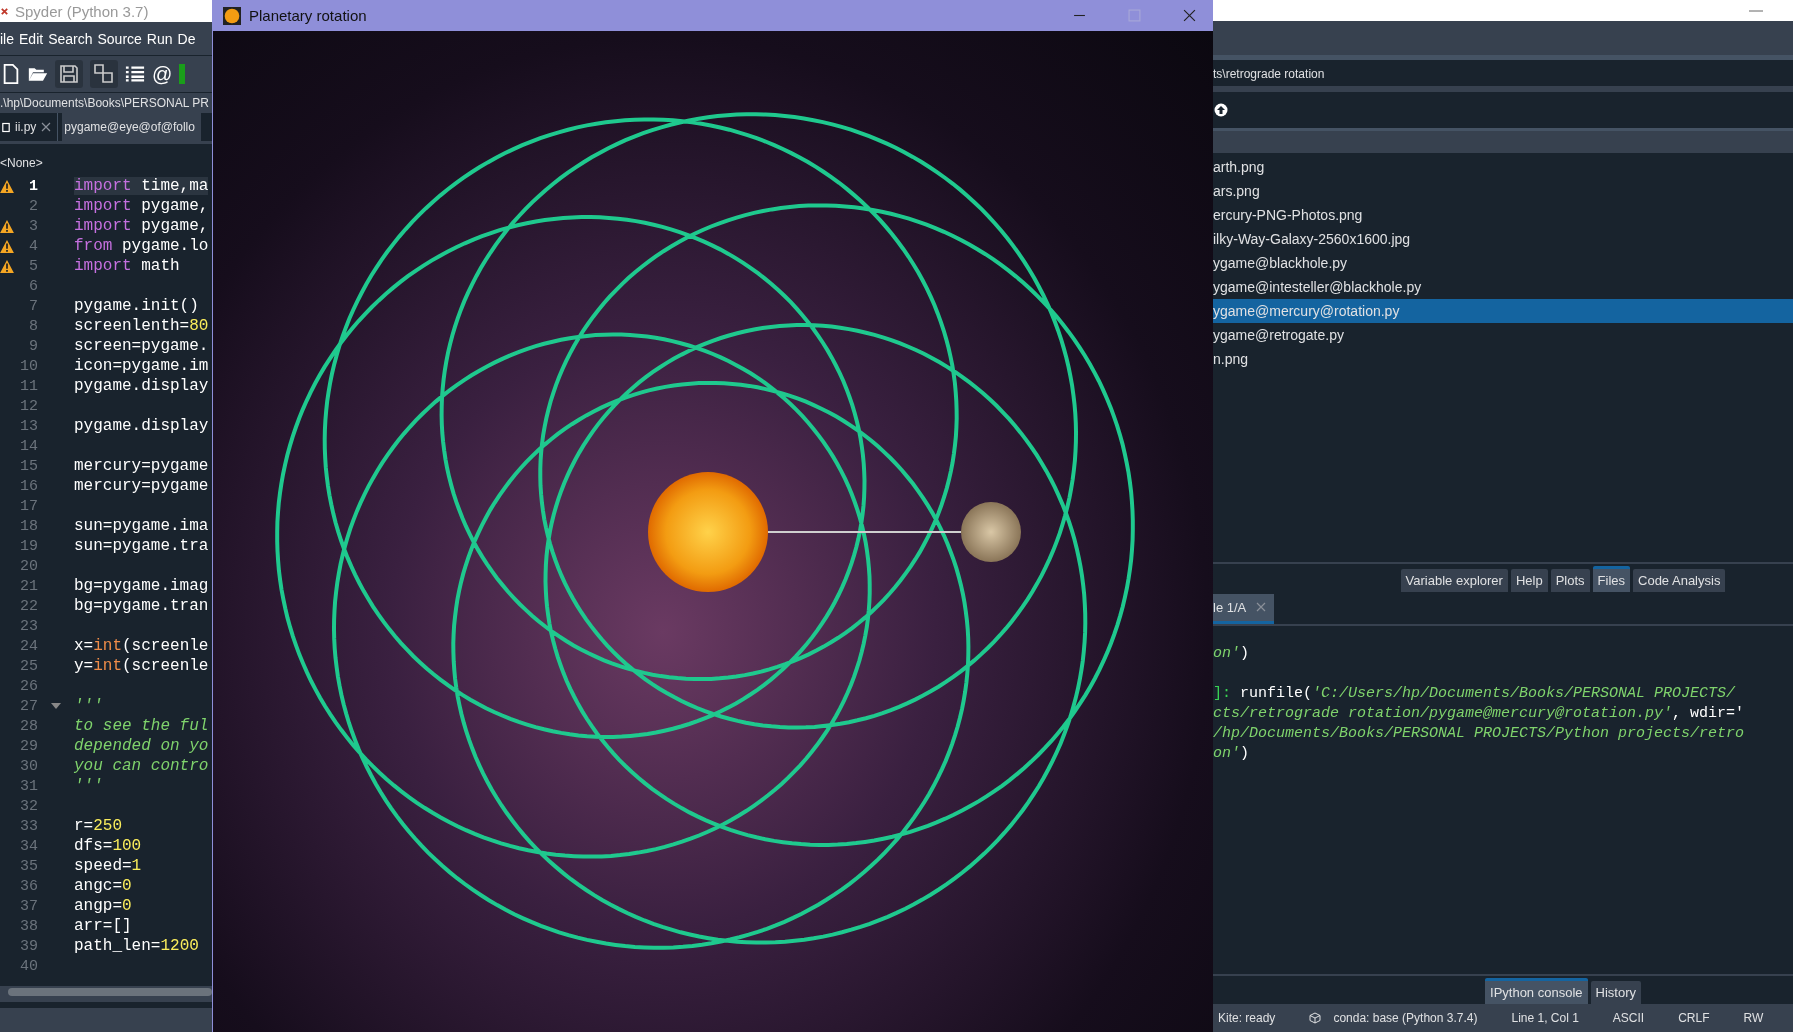  I want to click on file-item: arth.png, so click(1503, 167).